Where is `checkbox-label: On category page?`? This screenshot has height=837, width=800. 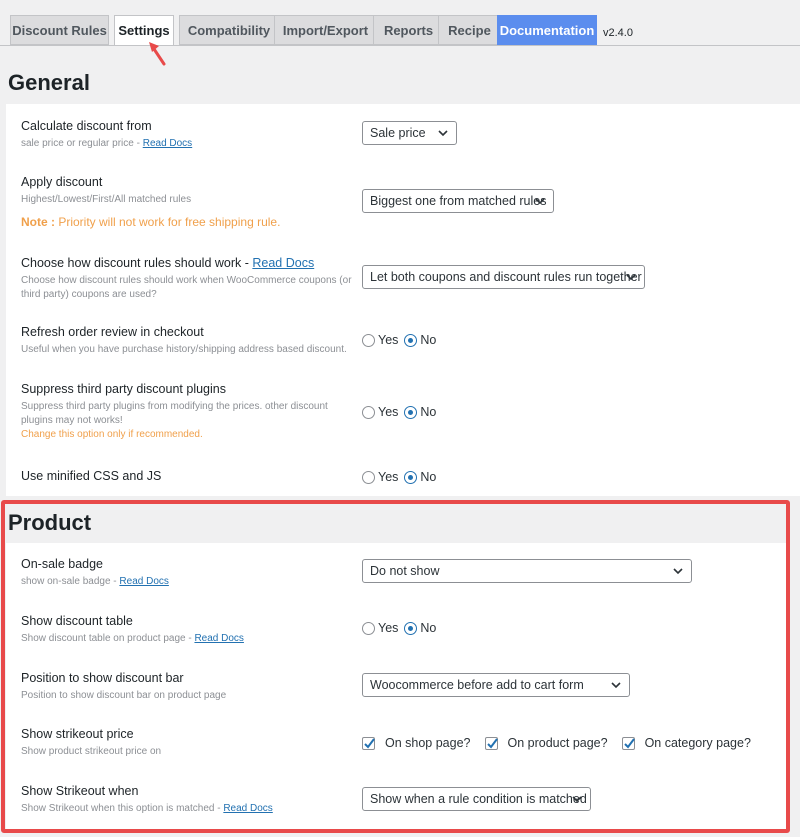 checkbox-label: On category page? is located at coordinates (697, 743).